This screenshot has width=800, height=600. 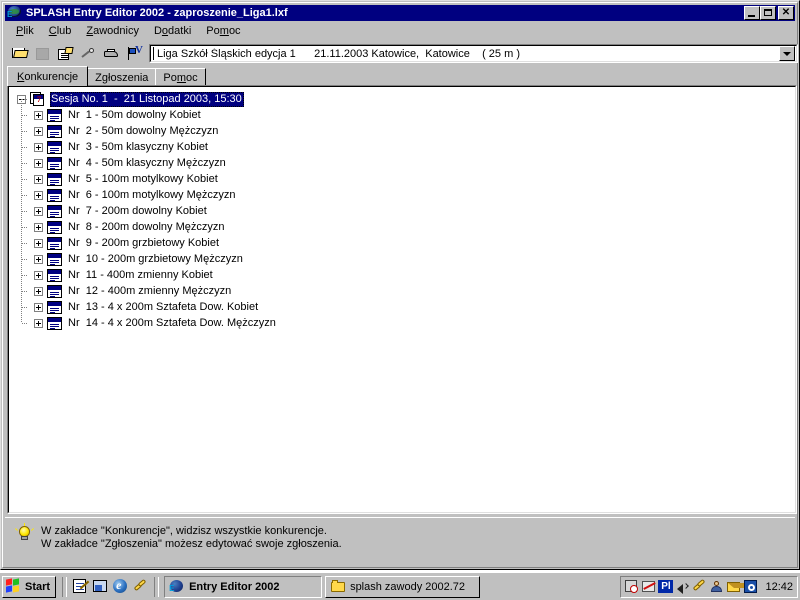 I want to click on internet-explorer-icon, so click(x=120, y=586).